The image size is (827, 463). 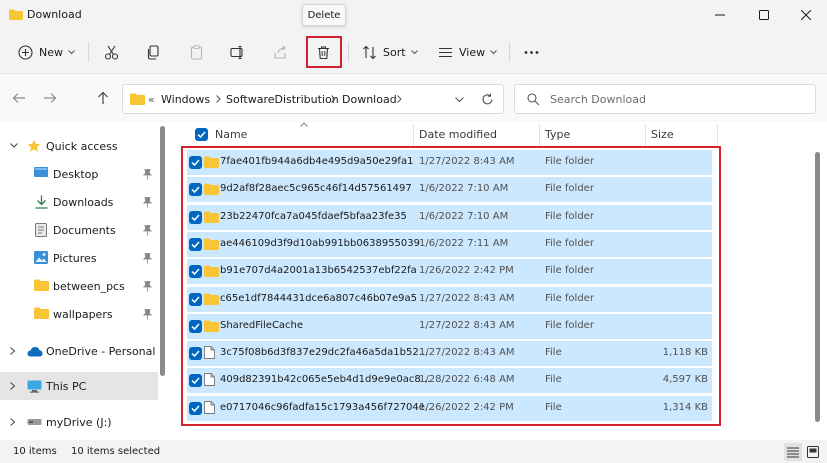 I want to click on close-icon, so click(x=806, y=15).